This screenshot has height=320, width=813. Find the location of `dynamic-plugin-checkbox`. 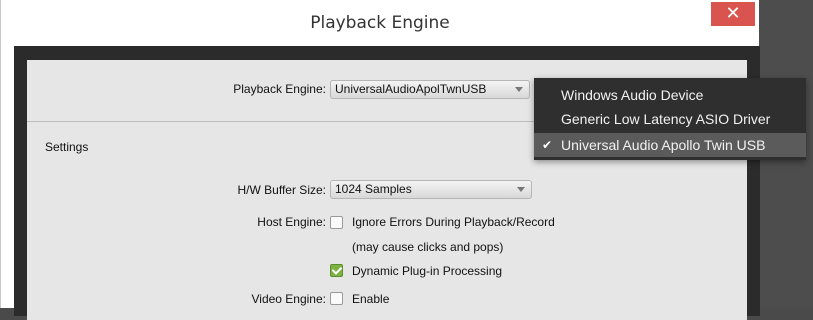

dynamic-plugin-checkbox is located at coordinates (336, 270).